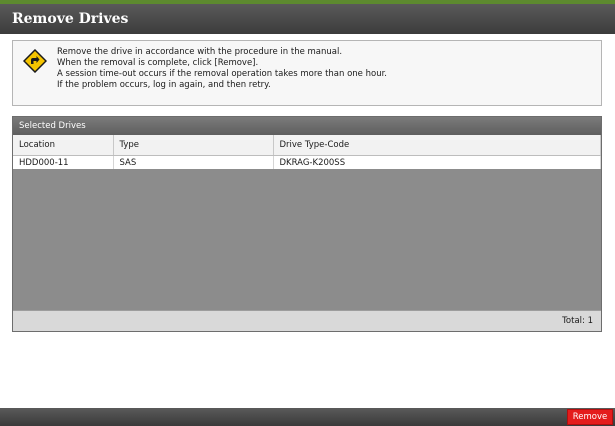 The height and width of the screenshot is (426, 615). What do you see at coordinates (307, 417) in the screenshot?
I see `dialog-button-bar: Remove` at bounding box center [307, 417].